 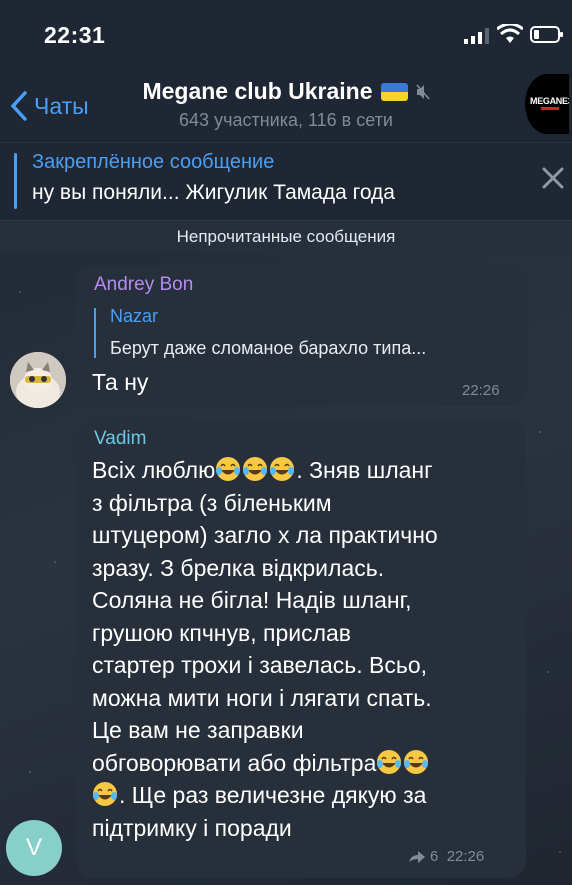 What do you see at coordinates (34, 848) in the screenshot?
I see `avatar: V` at bounding box center [34, 848].